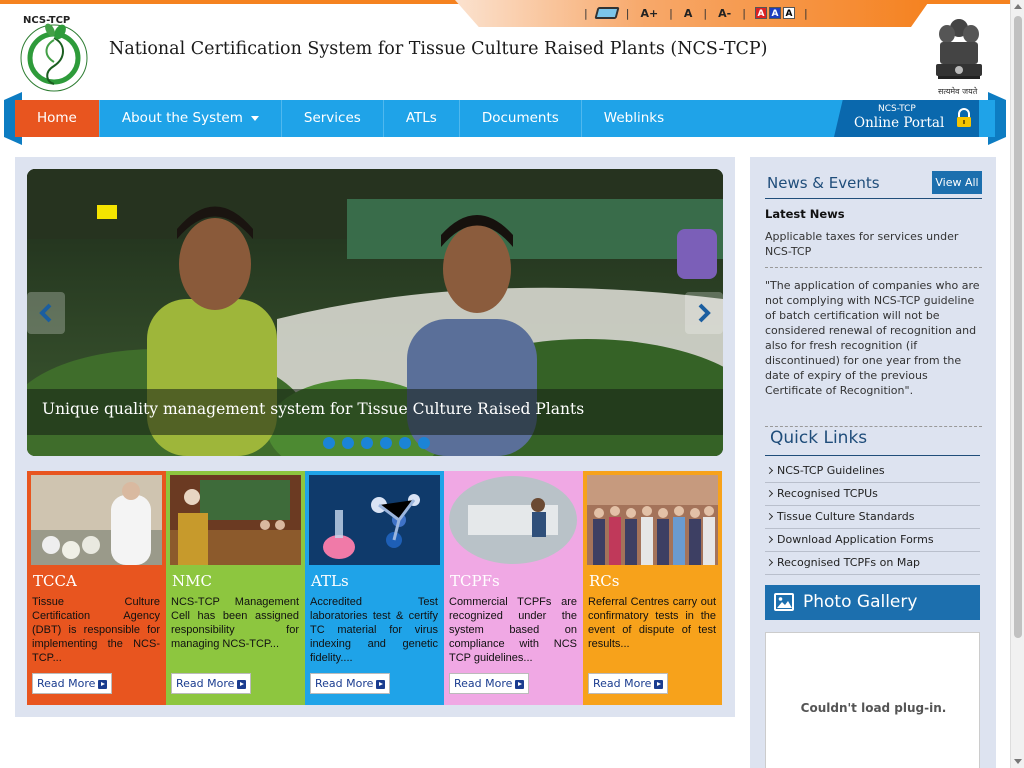 This screenshot has width=1024, height=768. What do you see at coordinates (374, 520) in the screenshot?
I see `atls-photo` at bounding box center [374, 520].